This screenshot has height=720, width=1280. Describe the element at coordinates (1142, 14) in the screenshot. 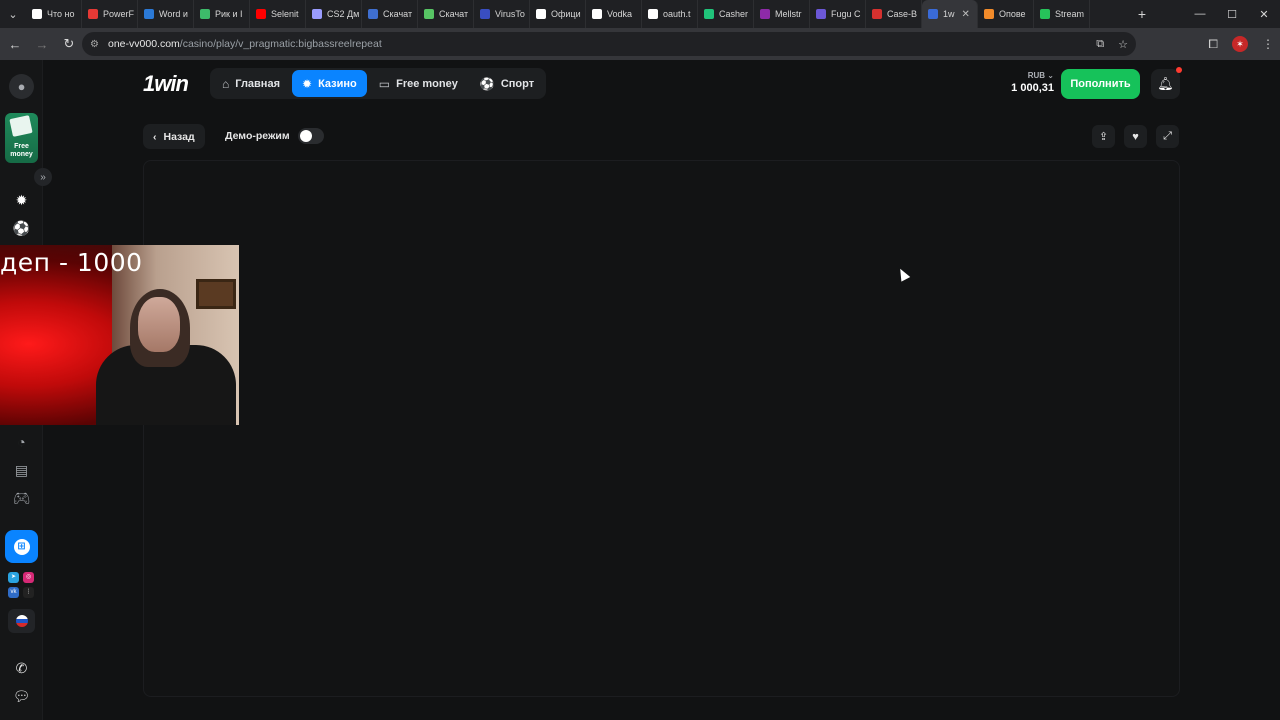

I see `new-tab-button: +` at that location.